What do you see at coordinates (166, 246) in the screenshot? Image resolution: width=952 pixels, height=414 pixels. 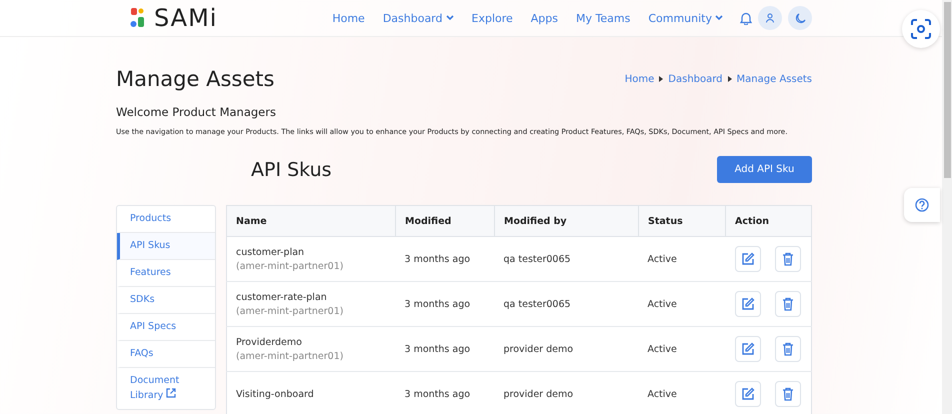 I see `sidebar-item: API Skus` at bounding box center [166, 246].